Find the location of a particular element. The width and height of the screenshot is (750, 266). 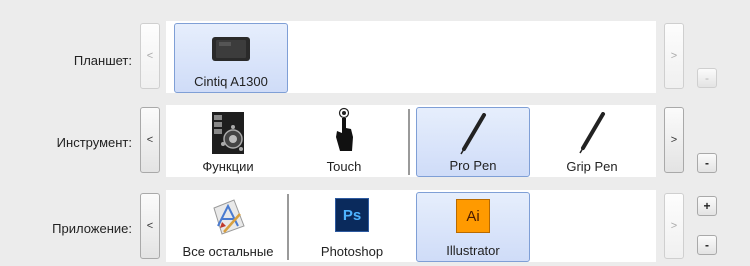

tool-tile-label: Grip Pen is located at coordinates (592, 166).